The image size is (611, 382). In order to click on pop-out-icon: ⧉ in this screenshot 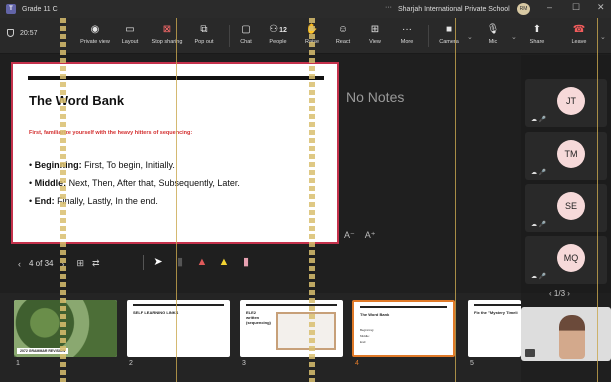, I will do `click(204, 29)`.